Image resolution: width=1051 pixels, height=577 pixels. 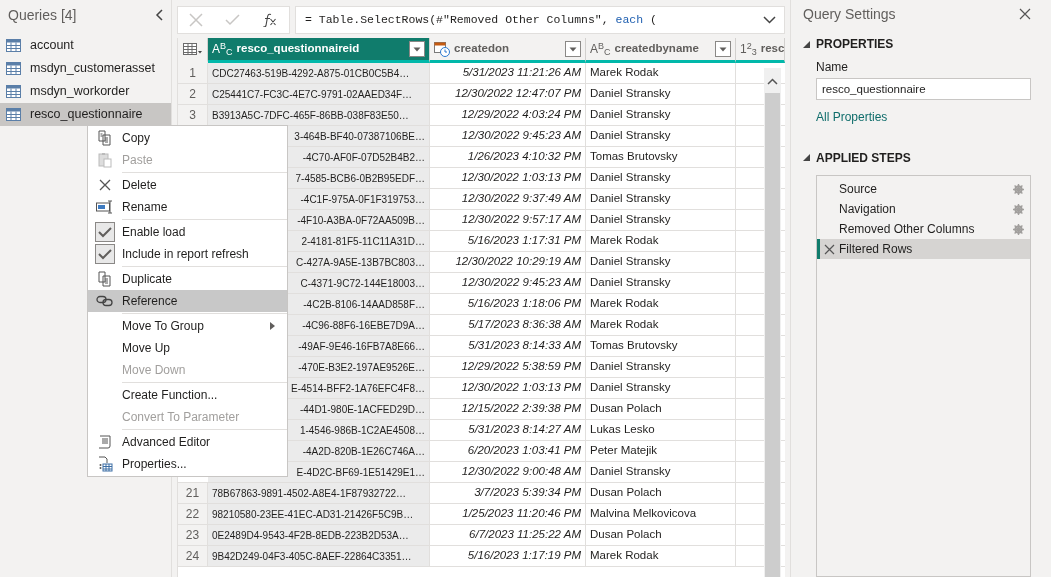 What do you see at coordinates (772, 335) in the screenshot?
I see `scrollbar-thumb` at bounding box center [772, 335].